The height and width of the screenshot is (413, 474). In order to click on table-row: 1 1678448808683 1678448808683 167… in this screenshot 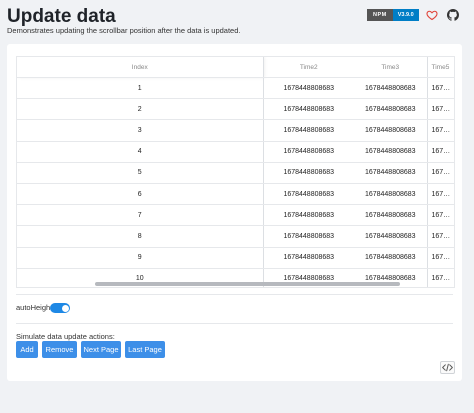, I will do `click(235, 88)`.